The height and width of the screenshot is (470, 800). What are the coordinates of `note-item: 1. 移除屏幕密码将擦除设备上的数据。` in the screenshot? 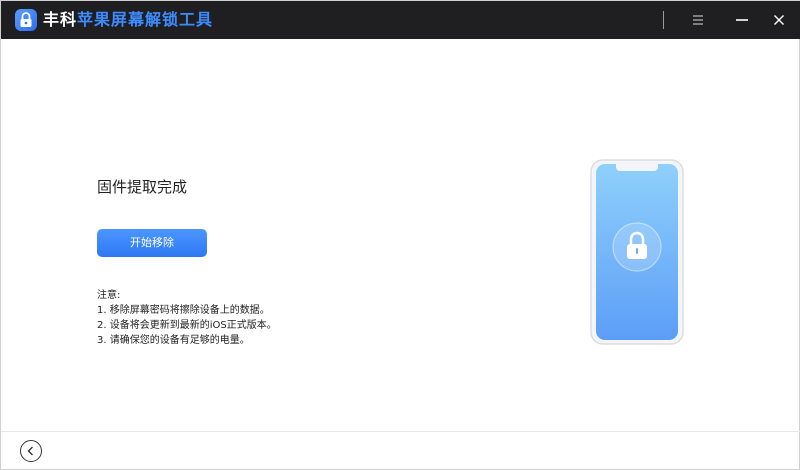 It's located at (183, 310).